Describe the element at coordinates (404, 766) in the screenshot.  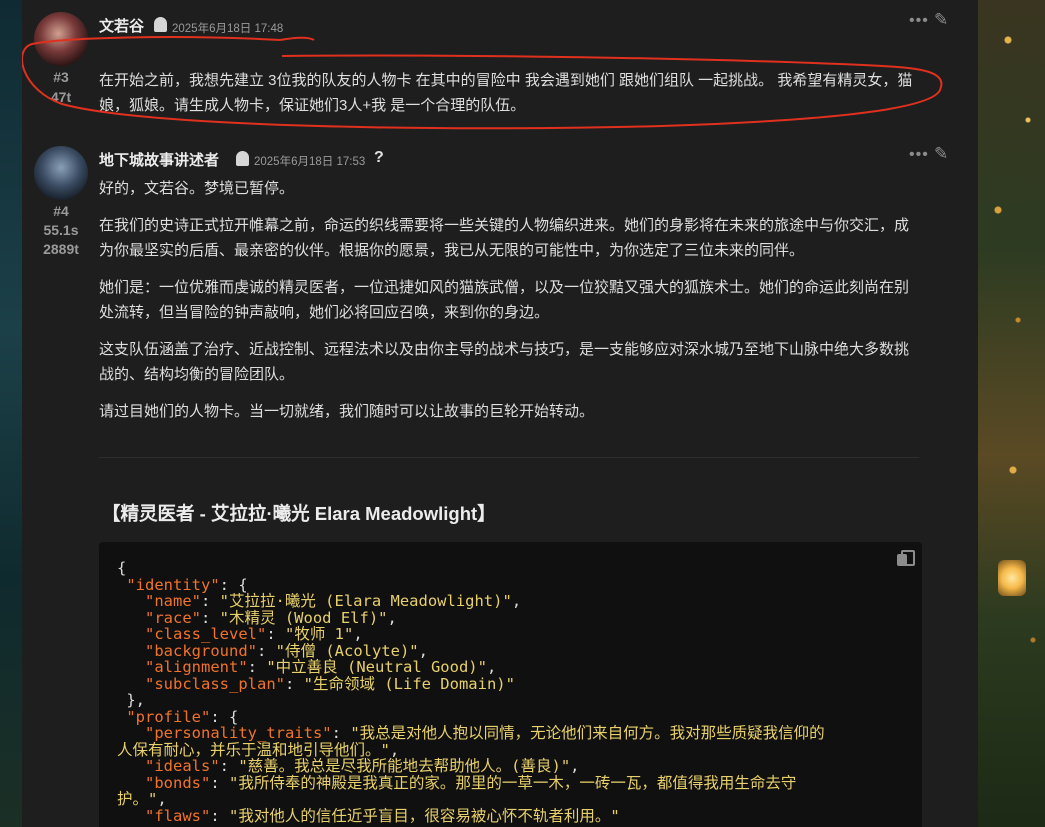
I see `json-value: "慈善。我总是尽我所能地去帮助他人。(善良)"` at that location.